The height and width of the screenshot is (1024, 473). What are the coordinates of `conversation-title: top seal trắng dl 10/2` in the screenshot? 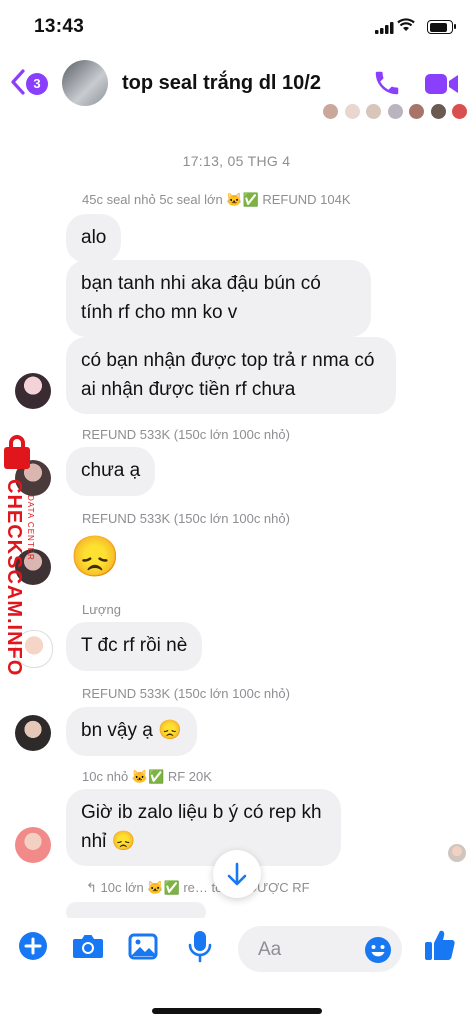 It's located at (221, 83).